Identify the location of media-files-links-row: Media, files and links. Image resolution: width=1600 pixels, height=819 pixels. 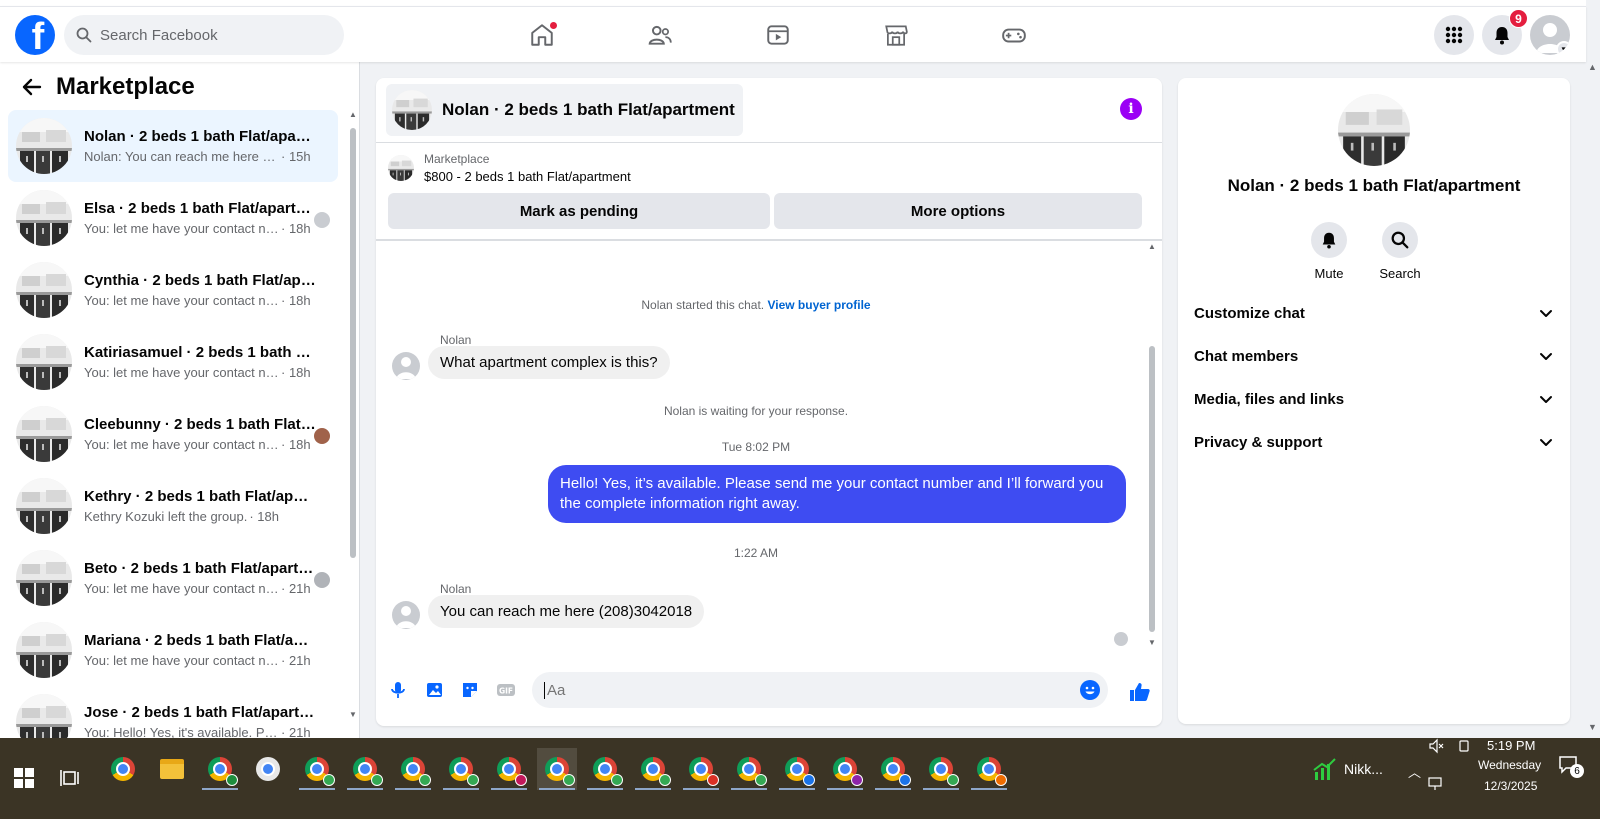
(1374, 399).